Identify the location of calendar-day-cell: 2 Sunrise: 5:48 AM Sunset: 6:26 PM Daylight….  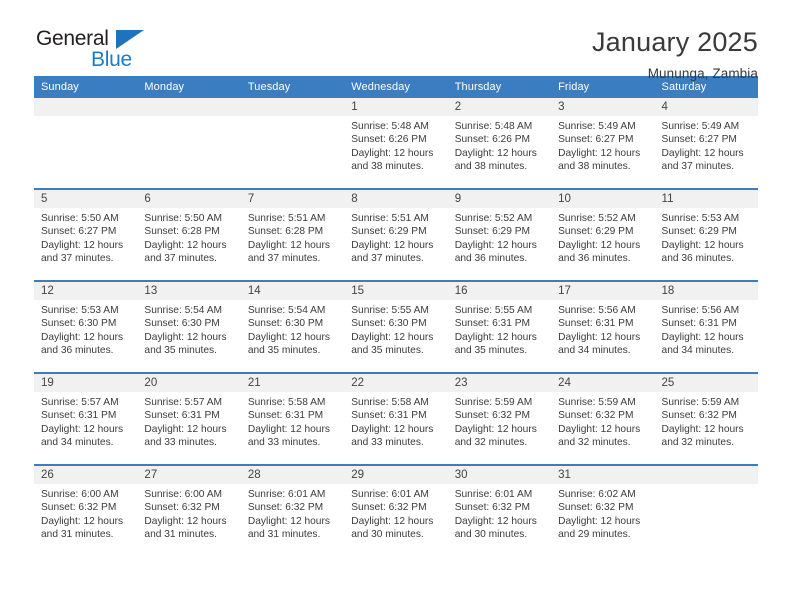
(499, 143).